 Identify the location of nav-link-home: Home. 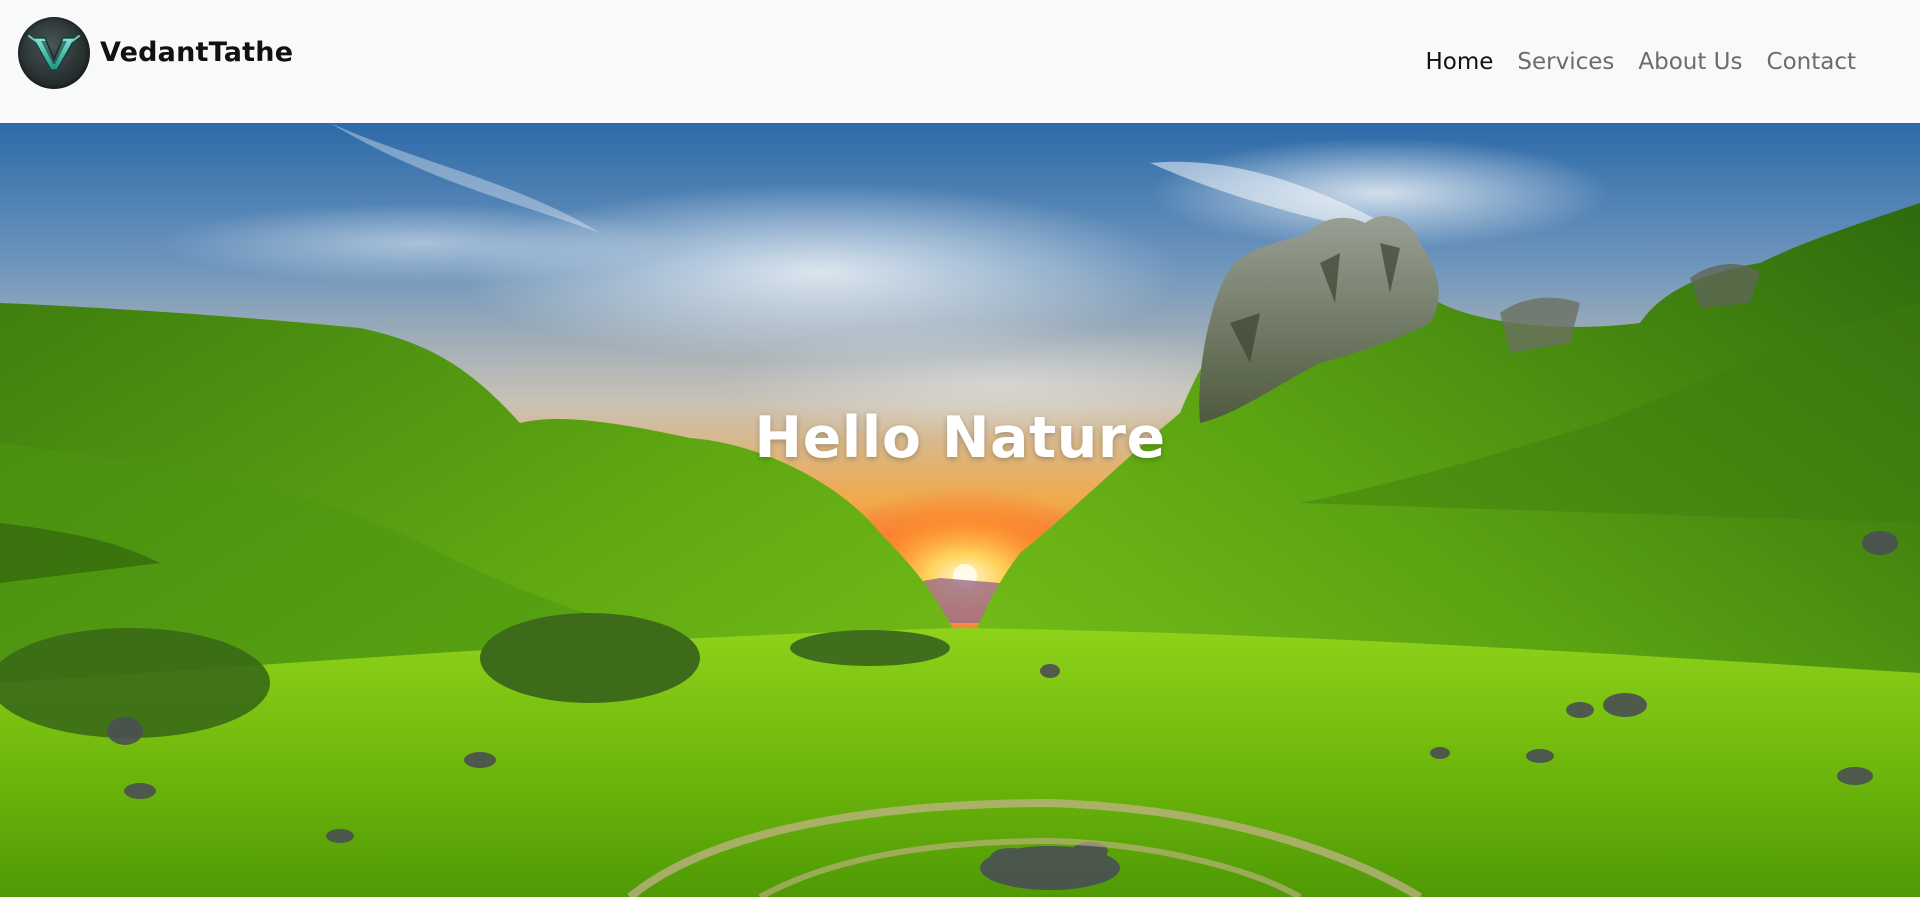
(1459, 62).